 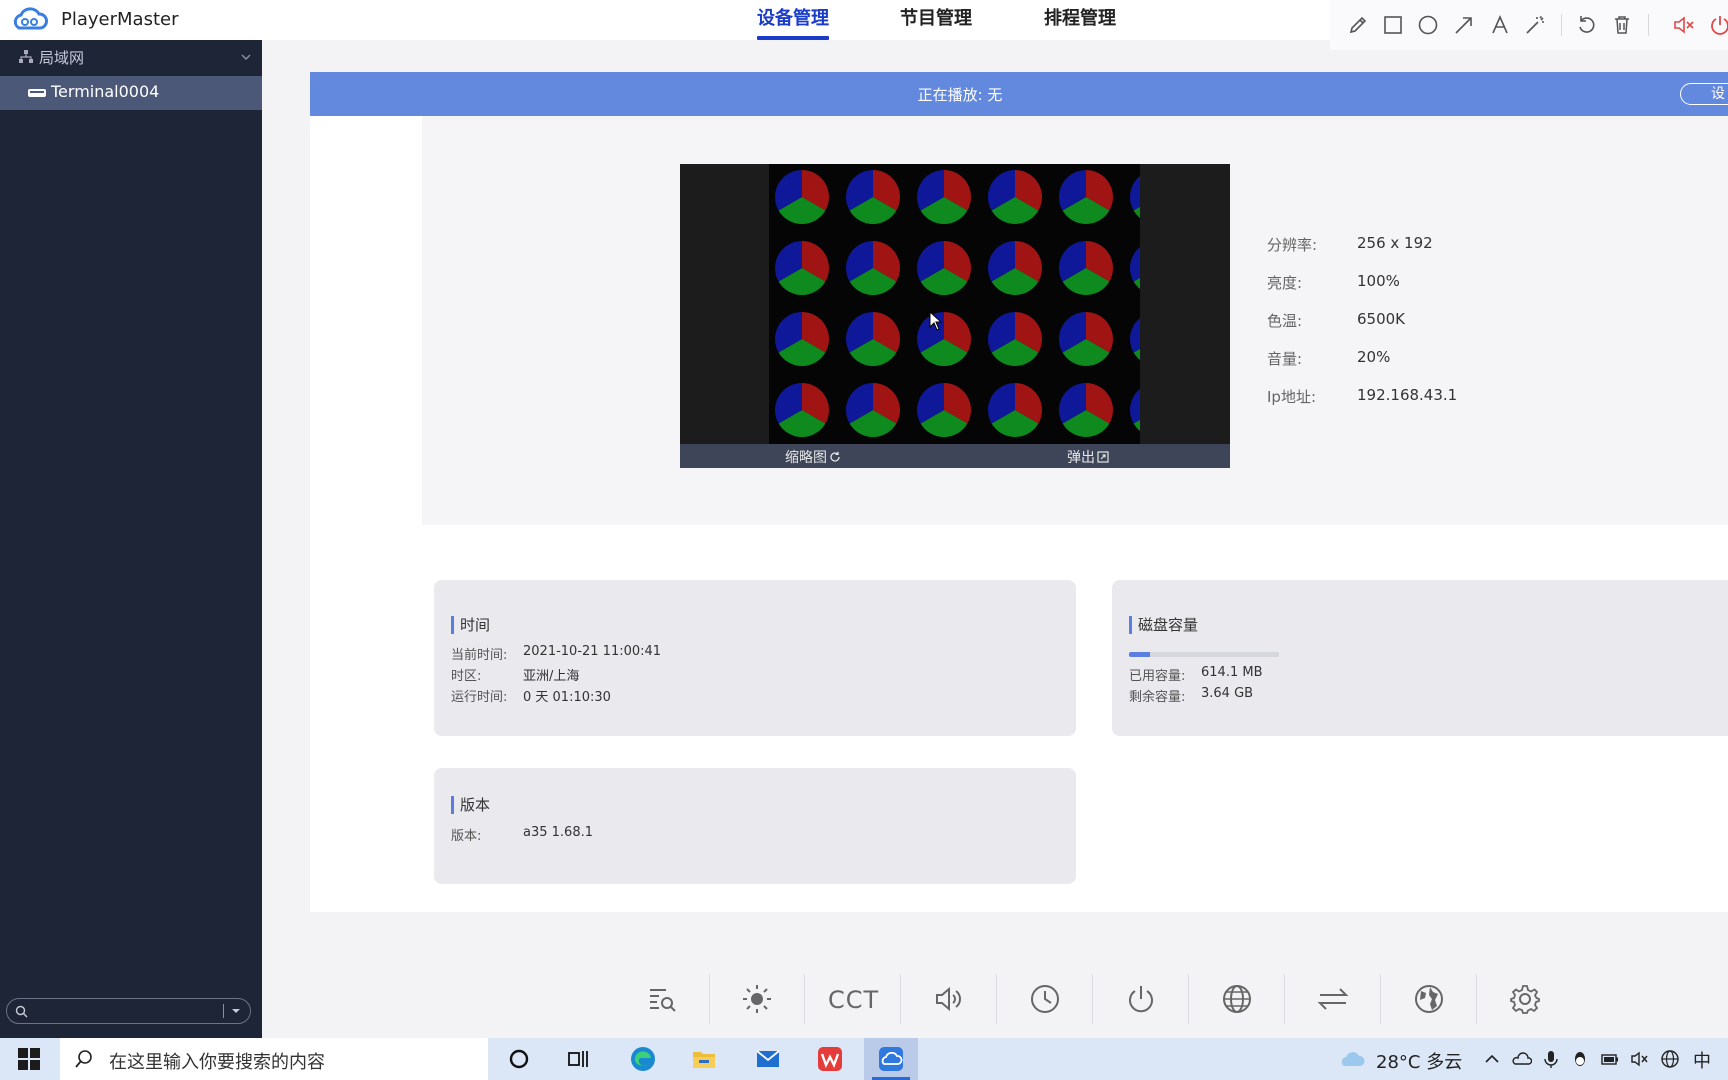 I want to click on wps-app, so click(x=830, y=1059).